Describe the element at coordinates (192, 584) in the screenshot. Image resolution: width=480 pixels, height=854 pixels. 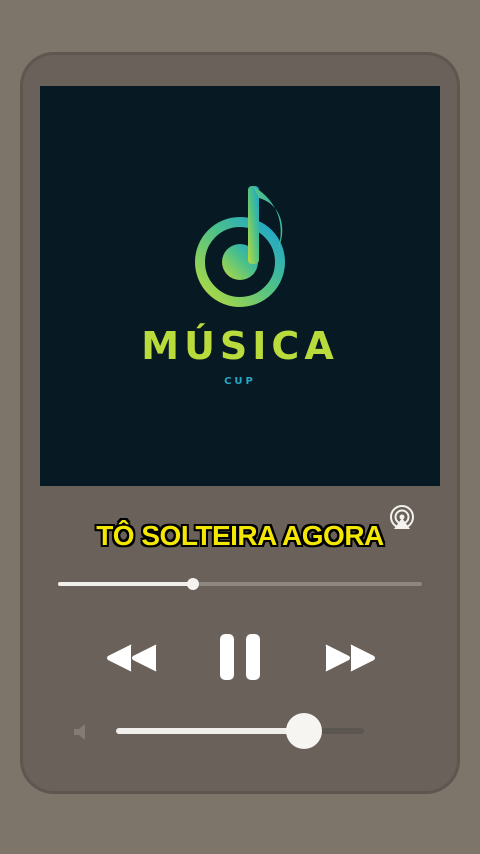
I see `progress-knob` at that location.